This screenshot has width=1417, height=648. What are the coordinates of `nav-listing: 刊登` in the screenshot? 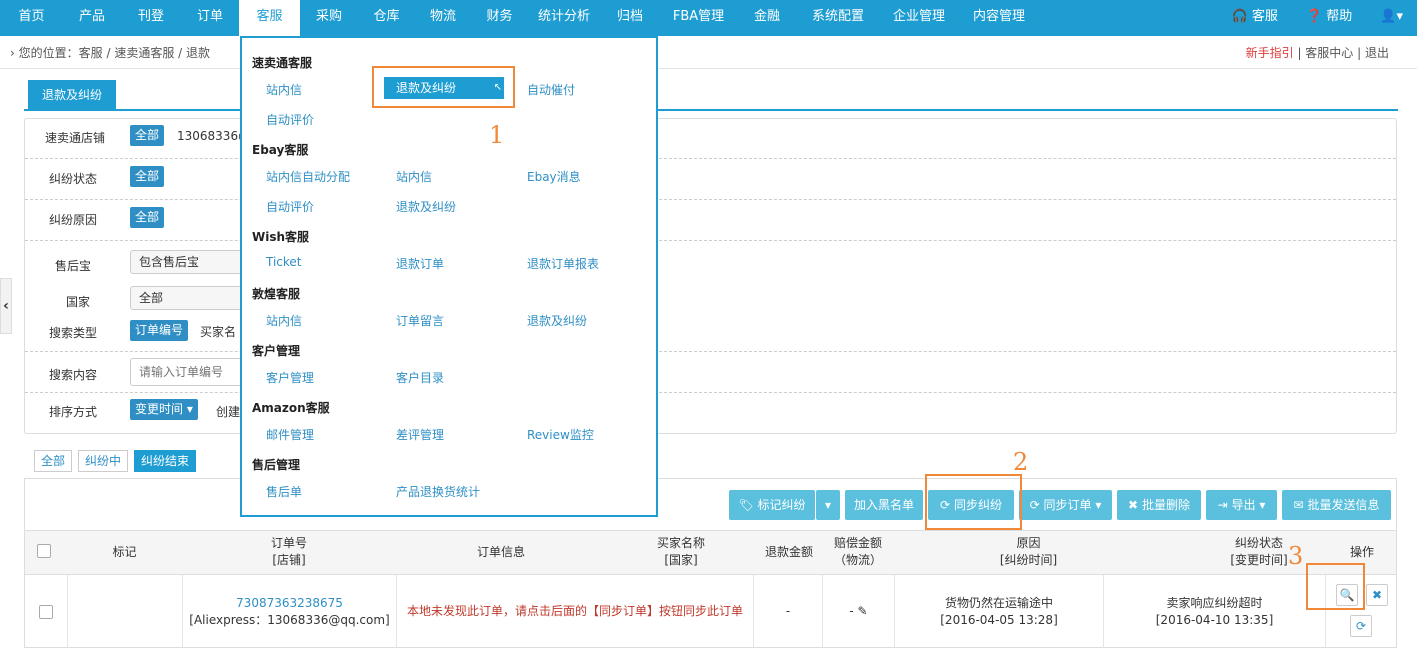 It's located at (151, 18).